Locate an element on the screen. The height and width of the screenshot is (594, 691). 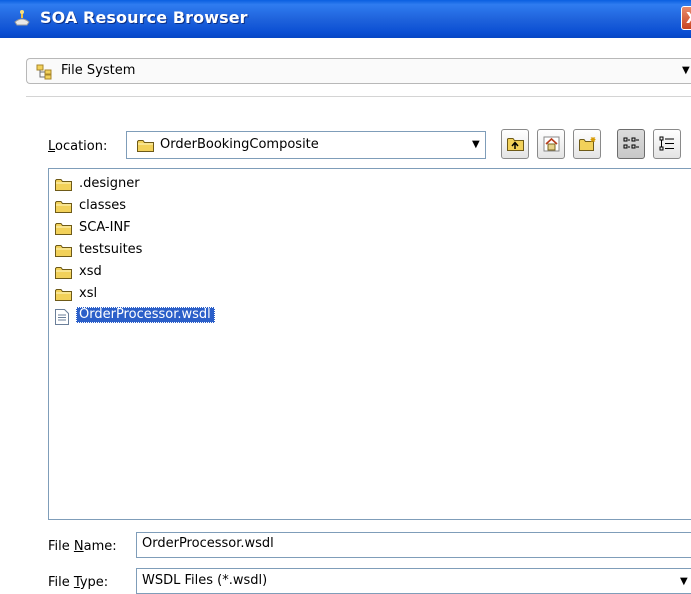
file-name-field is located at coordinates (412, 543).